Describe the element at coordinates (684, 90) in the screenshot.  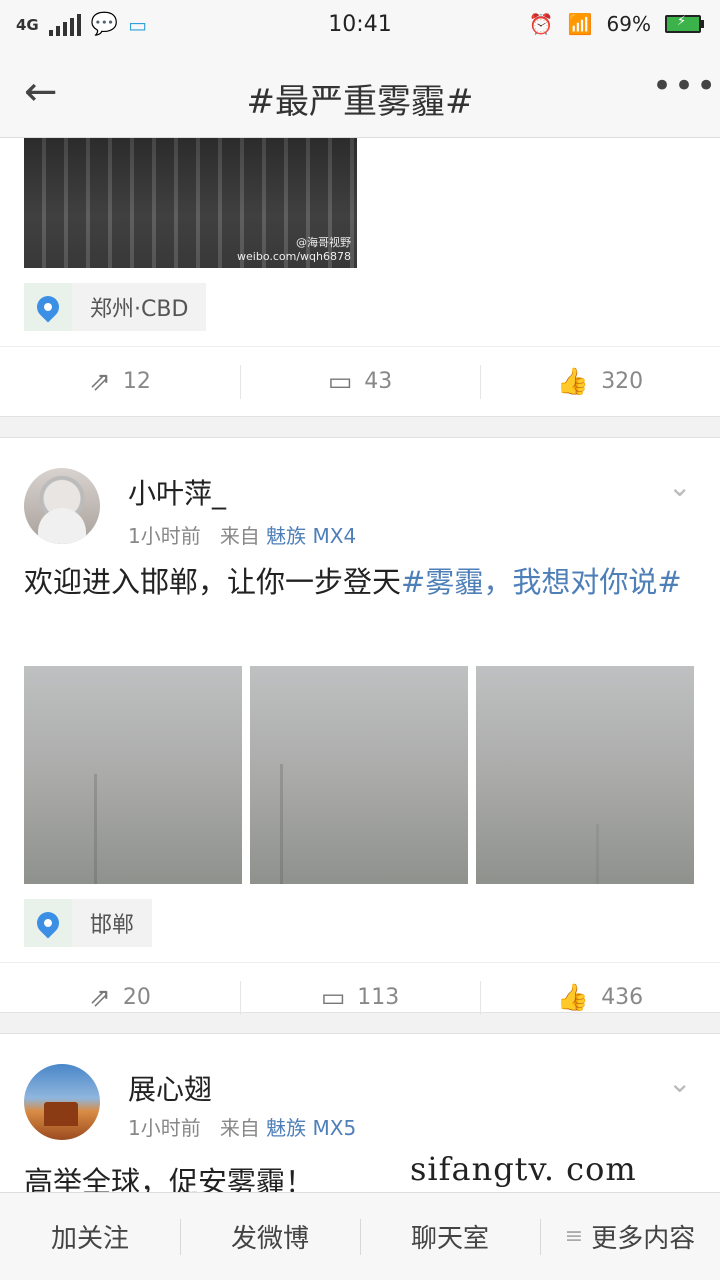
I see `more-options-icon: •••` at that location.